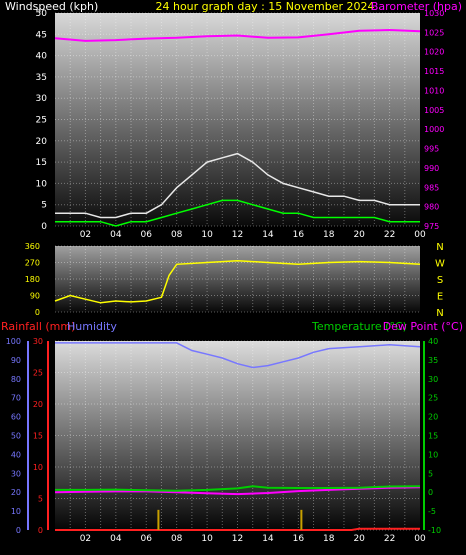  I want to click on rain-y-tick: 25, so click(38, 373).